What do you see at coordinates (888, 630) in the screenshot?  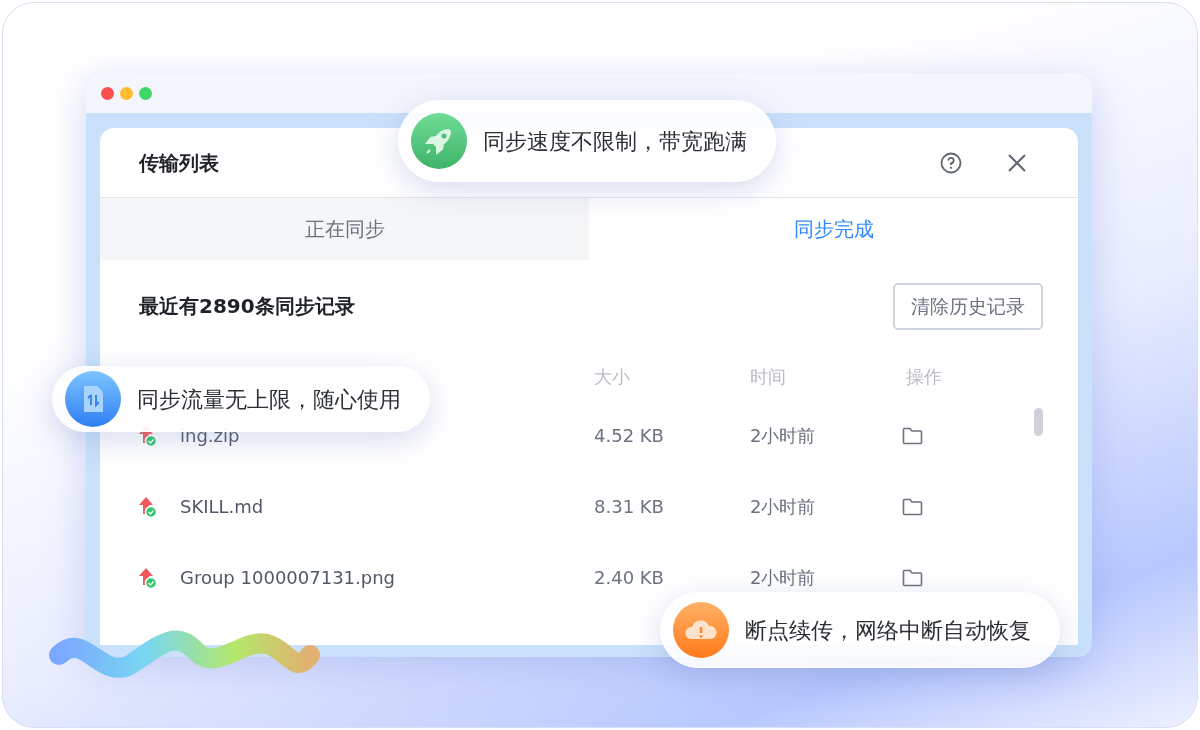 I see `callout-text: 断点续传，网络中断自动恢复` at bounding box center [888, 630].